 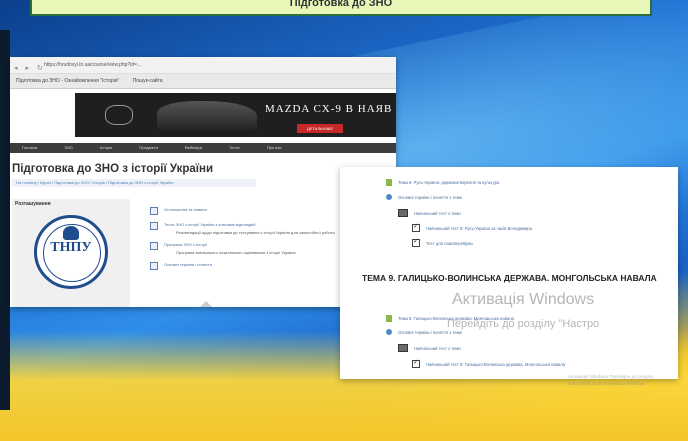 I want to click on menu-item: Вебінари, so click(x=193, y=147).